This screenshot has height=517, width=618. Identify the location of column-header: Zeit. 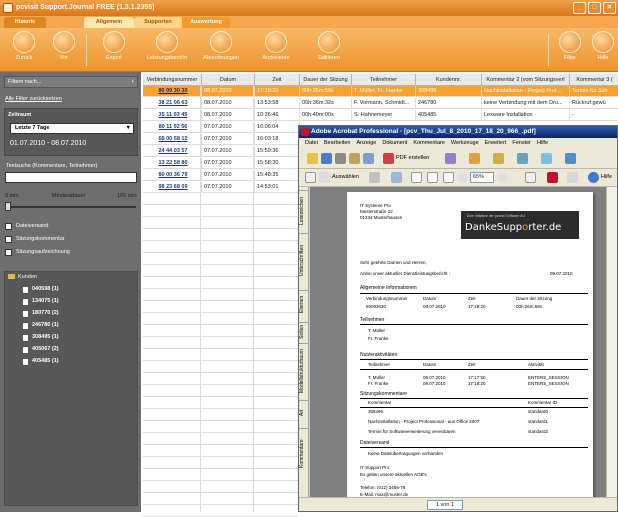
(277, 80).